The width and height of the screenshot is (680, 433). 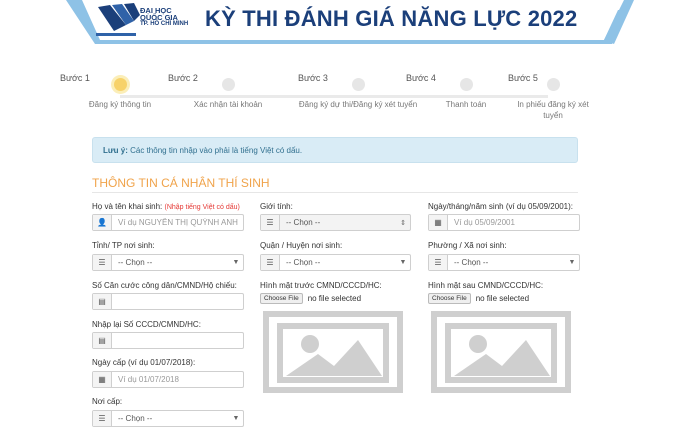 I want to click on section-divider, so click(x=335, y=192).